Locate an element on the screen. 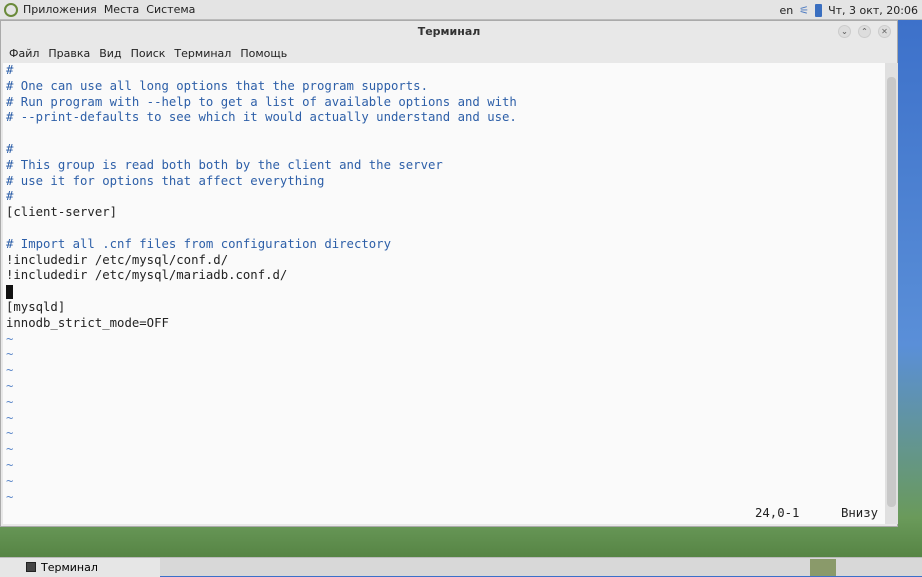  vim-status-line: 24,0-1 Внизу is located at coordinates (444, 514).